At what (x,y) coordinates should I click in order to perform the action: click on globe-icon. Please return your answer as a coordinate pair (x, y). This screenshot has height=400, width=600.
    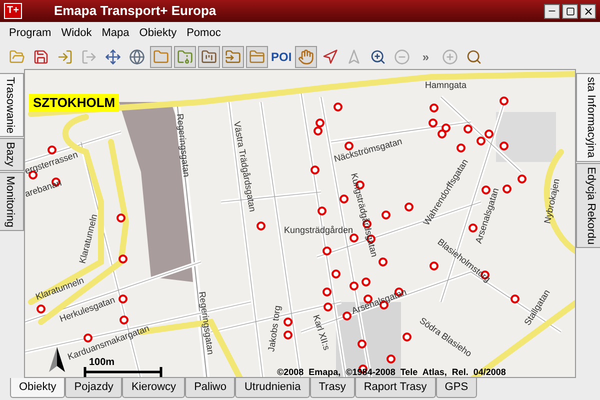
    Looking at the image, I should click on (137, 56).